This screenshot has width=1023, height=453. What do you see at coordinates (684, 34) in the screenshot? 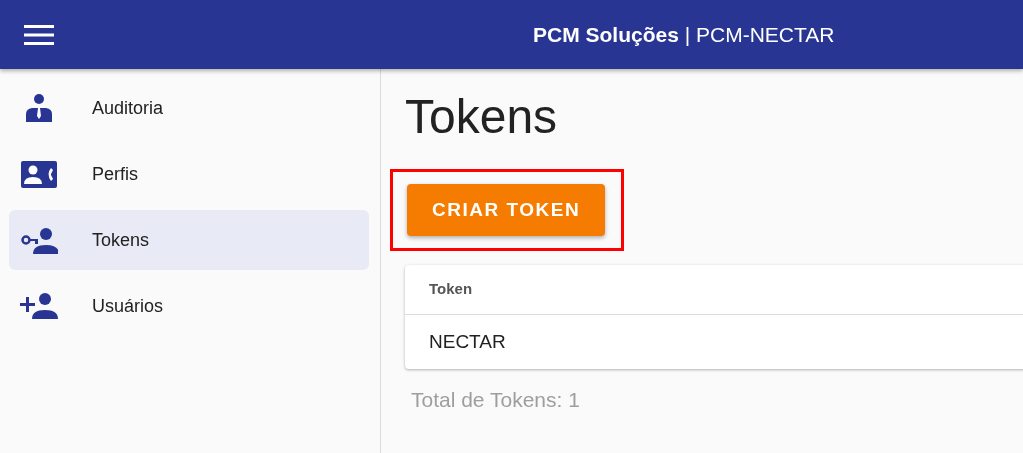
I see `app-title: PCM Soluções | PCM-NECTAR` at bounding box center [684, 34].